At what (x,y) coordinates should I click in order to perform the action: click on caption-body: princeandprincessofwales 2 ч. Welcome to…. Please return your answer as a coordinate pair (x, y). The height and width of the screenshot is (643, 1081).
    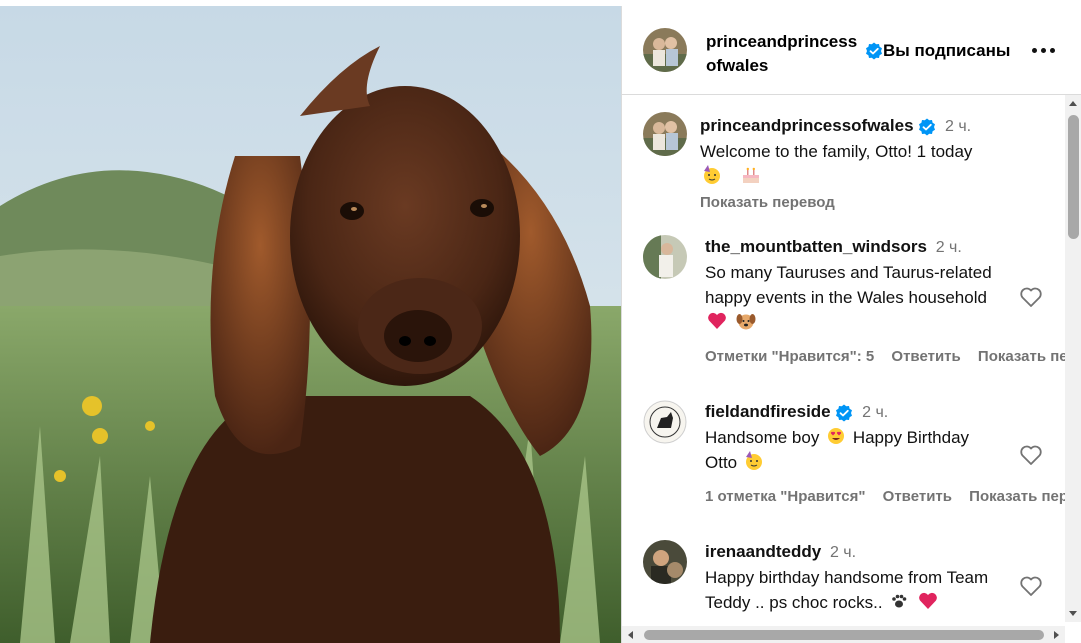
    Looking at the image, I should click on (883, 164).